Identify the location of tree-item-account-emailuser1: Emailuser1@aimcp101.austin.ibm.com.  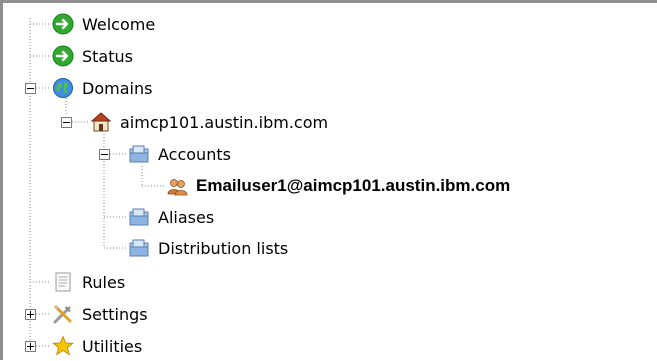
(338, 186).